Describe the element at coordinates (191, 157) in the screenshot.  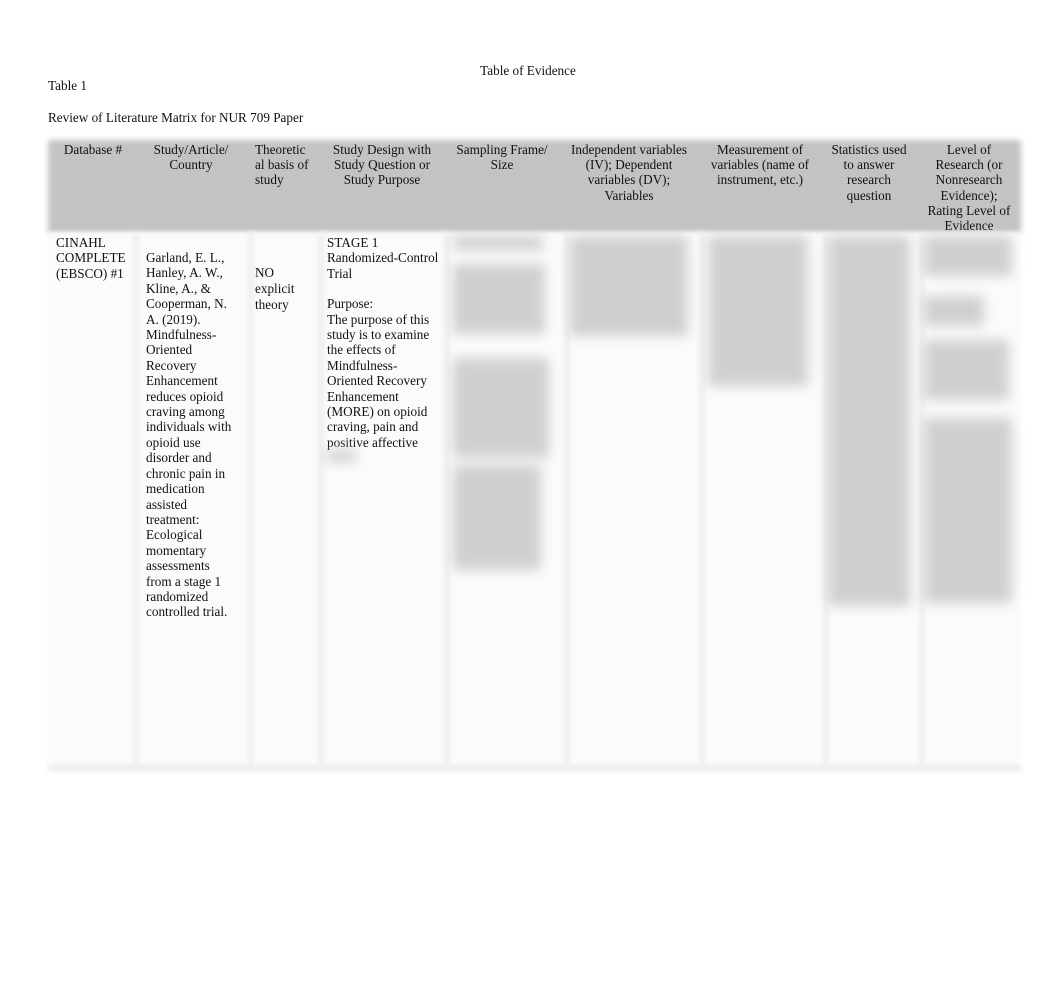
I see `header-study: Study/Article/ Country` at that location.